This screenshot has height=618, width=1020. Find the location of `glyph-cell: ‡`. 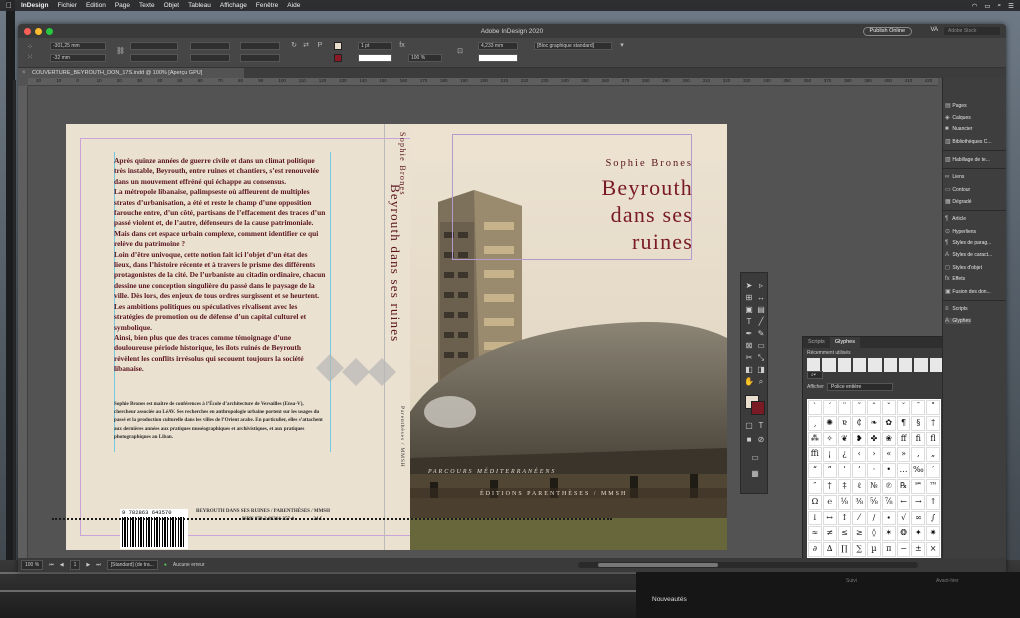

glyph-cell: ‡ is located at coordinates (844, 486).